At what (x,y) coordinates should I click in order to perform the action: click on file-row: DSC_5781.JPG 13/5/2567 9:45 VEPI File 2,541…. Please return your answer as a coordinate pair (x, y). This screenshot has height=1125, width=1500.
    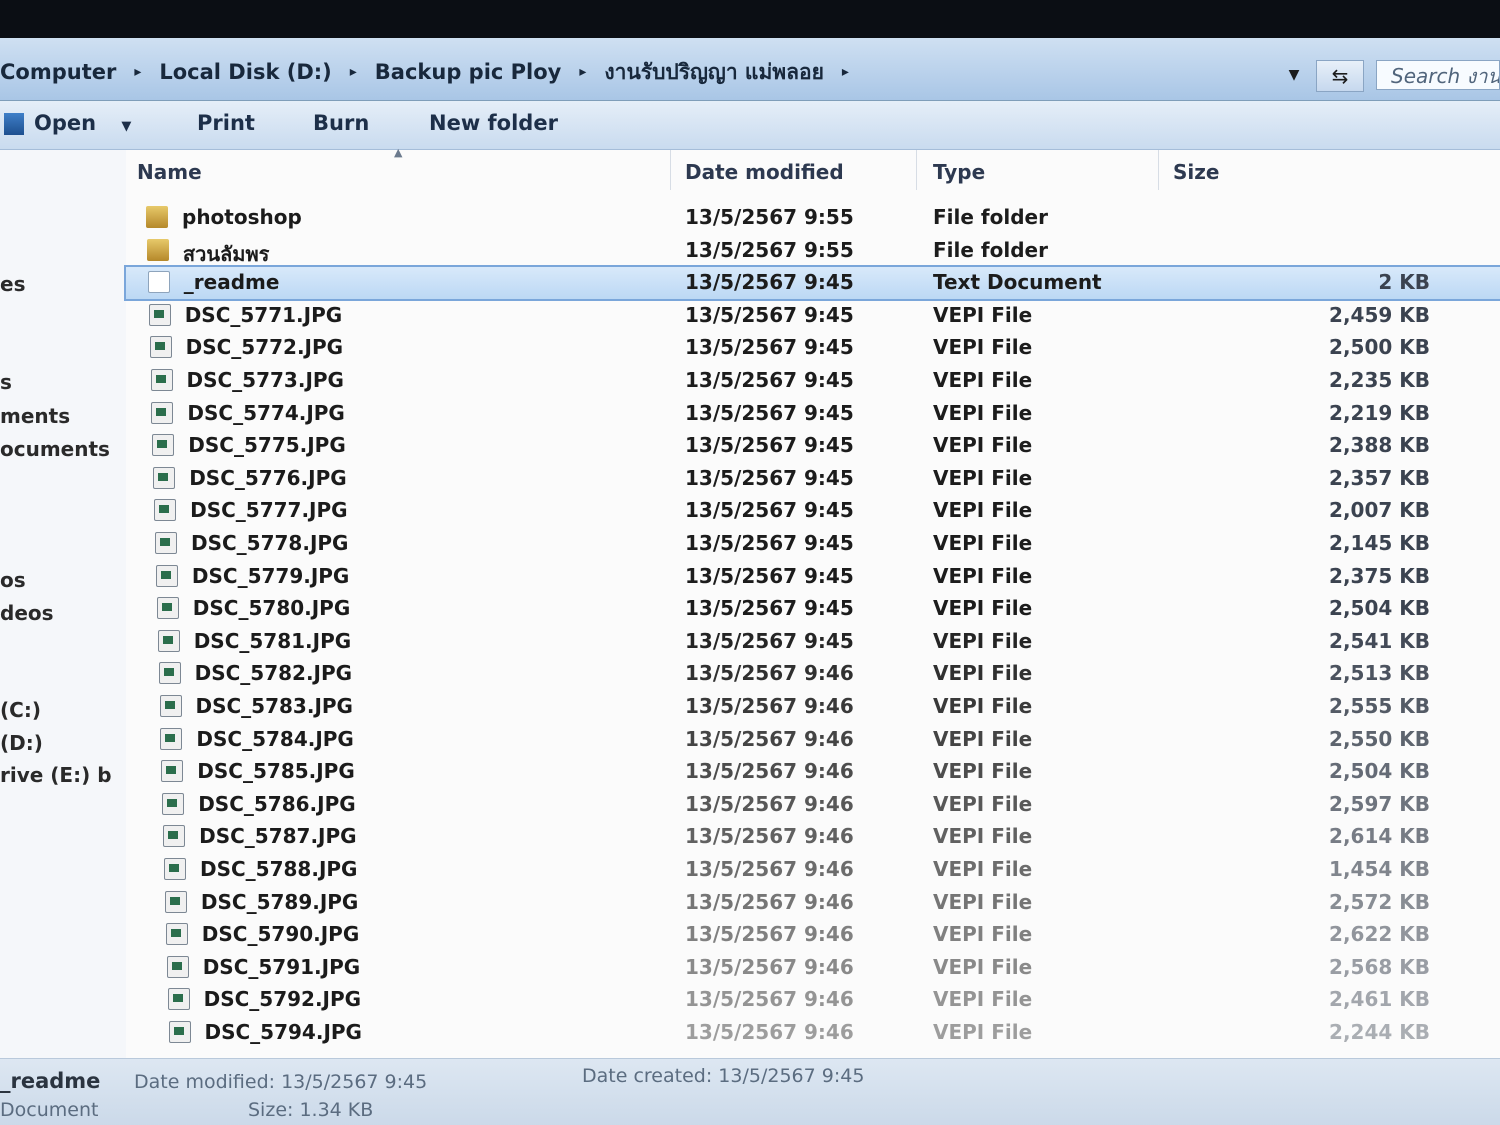
    Looking at the image, I should click on (813, 642).